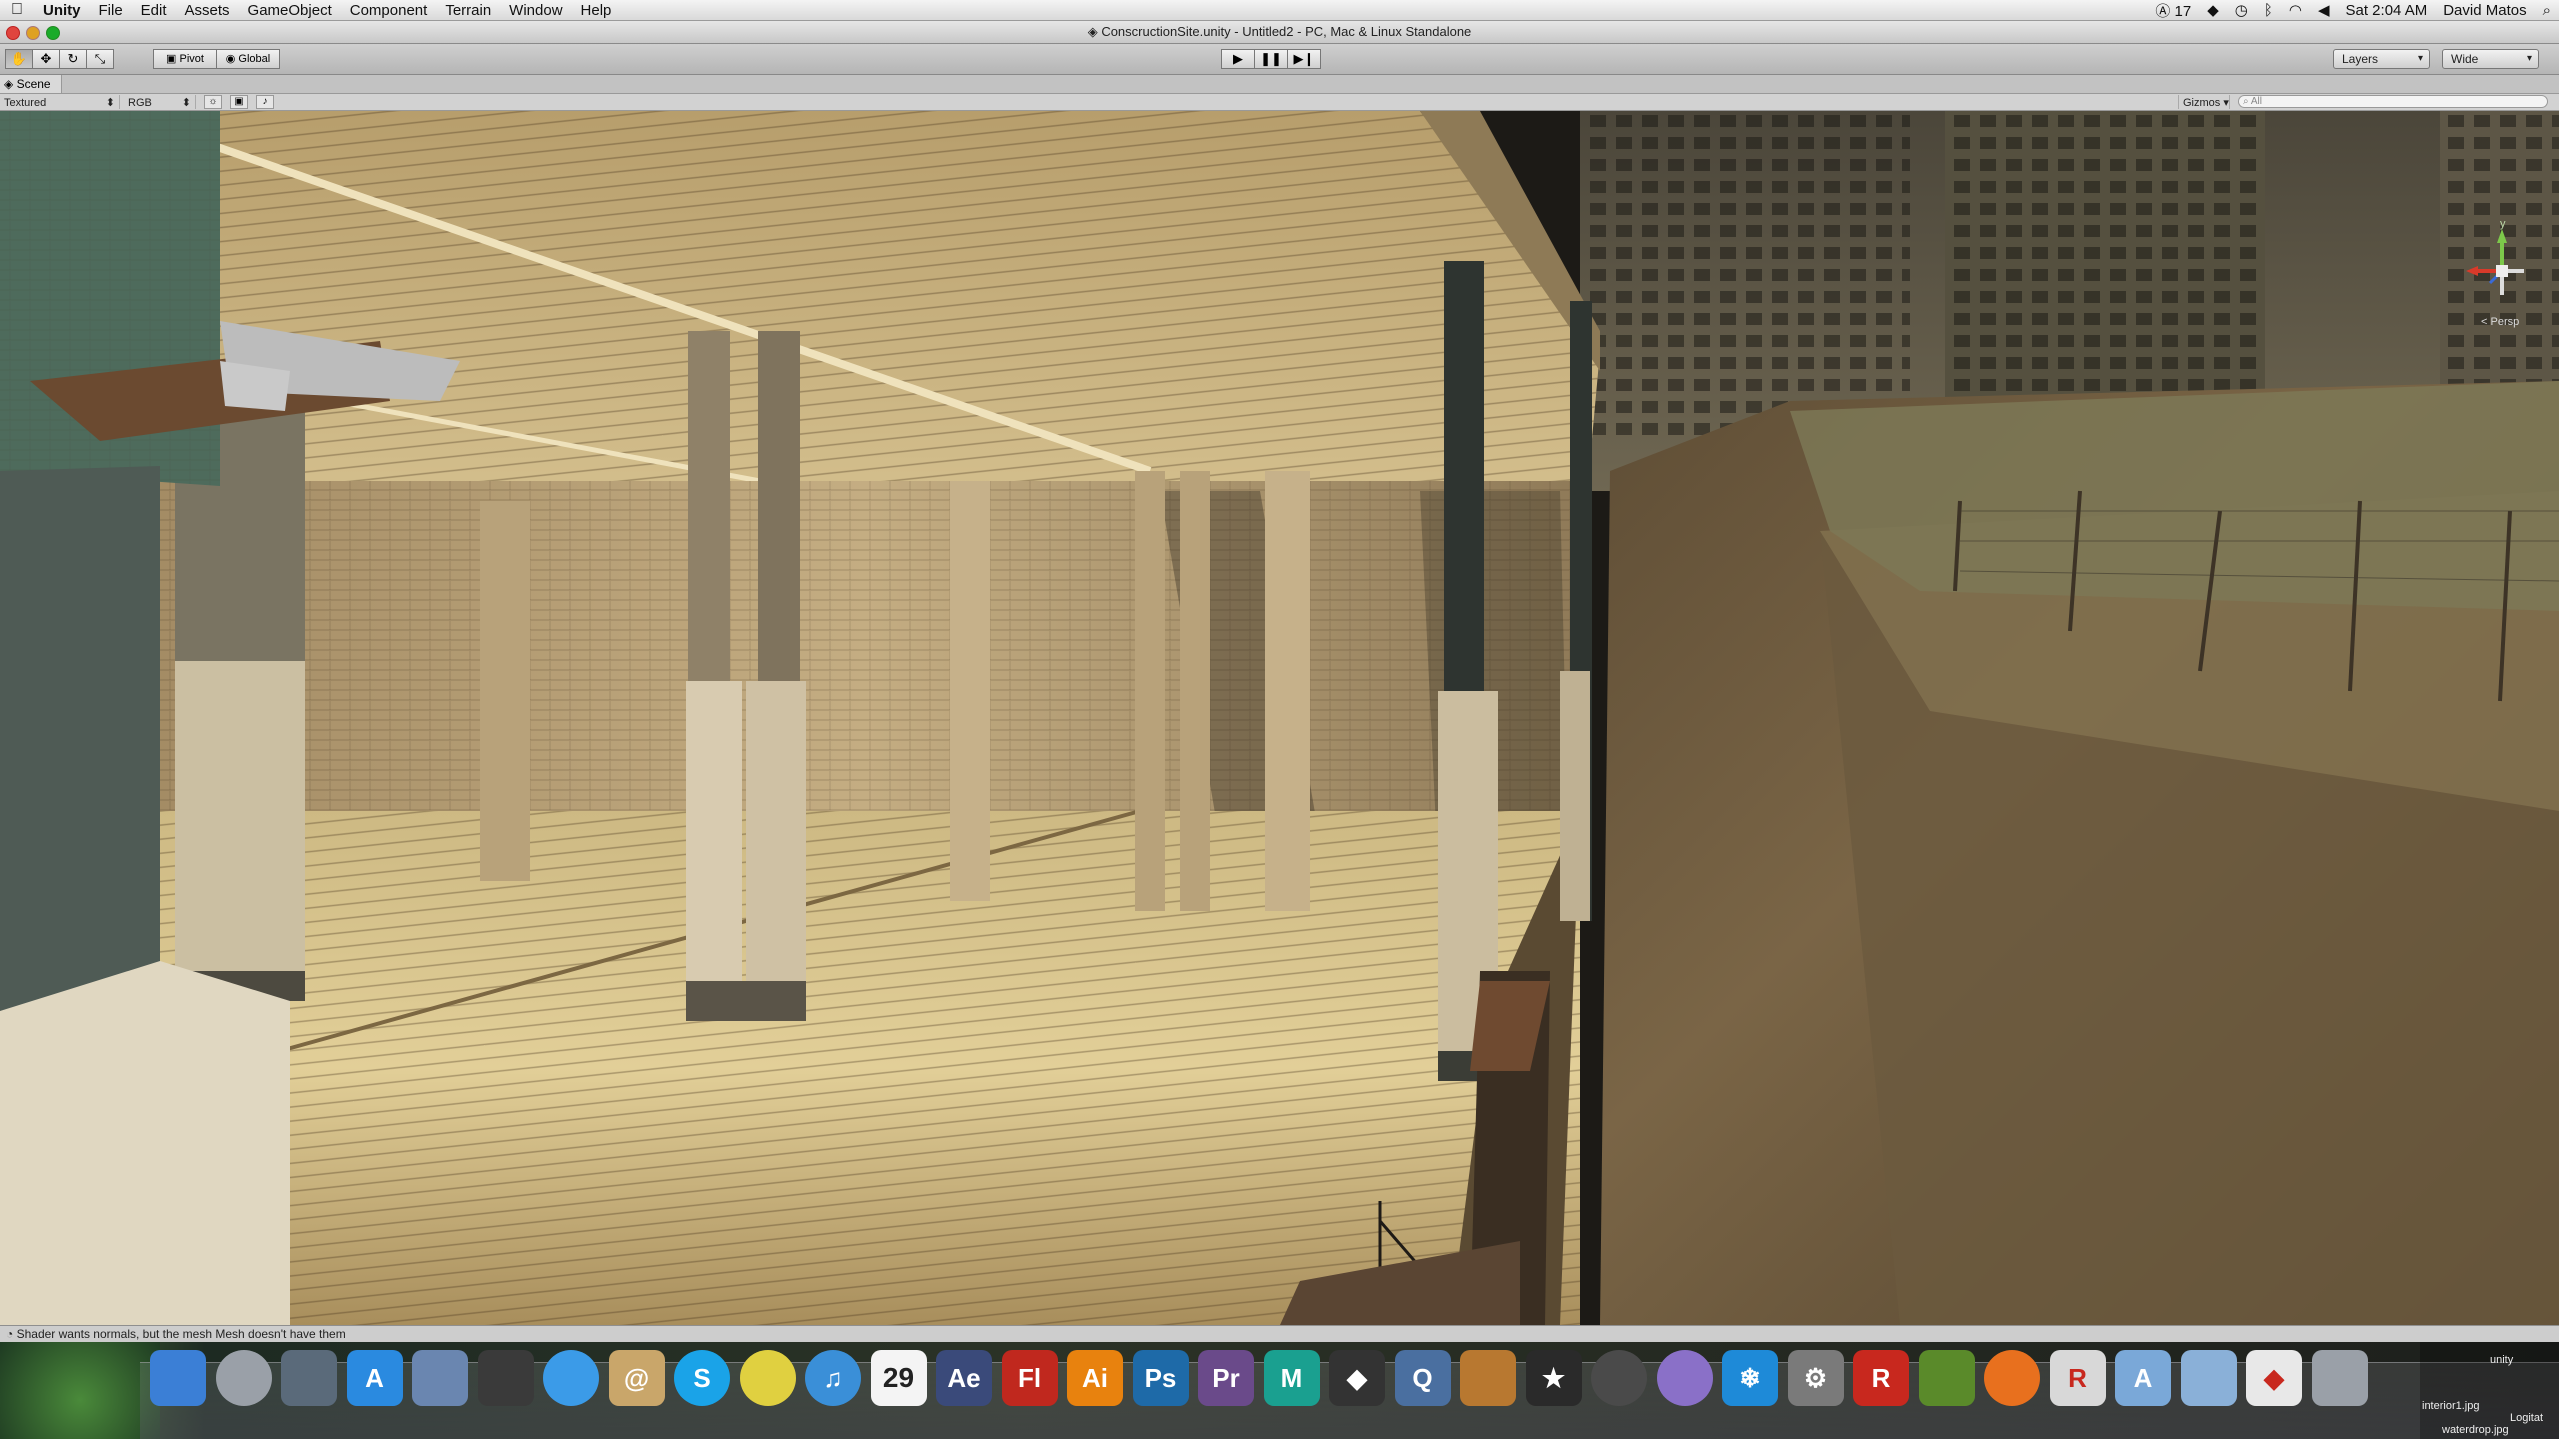 The width and height of the screenshot is (2559, 1439). Describe the element at coordinates (239, 102) in the screenshot. I see `scene-image-icon: ▣` at that location.